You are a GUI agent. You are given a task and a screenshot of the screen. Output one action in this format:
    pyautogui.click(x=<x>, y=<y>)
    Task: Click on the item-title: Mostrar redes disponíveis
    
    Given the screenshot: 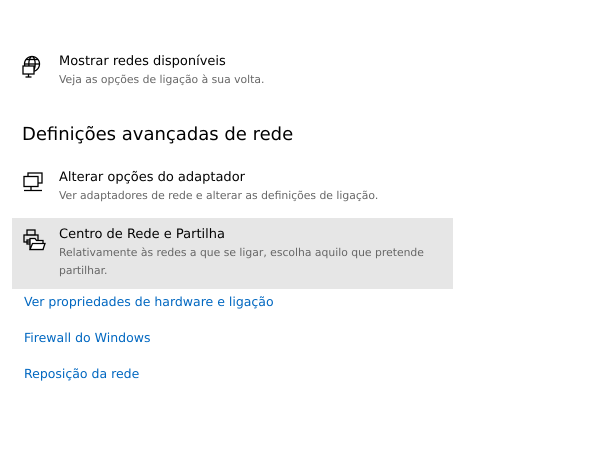 What is the action you would take?
    pyautogui.click(x=143, y=61)
    